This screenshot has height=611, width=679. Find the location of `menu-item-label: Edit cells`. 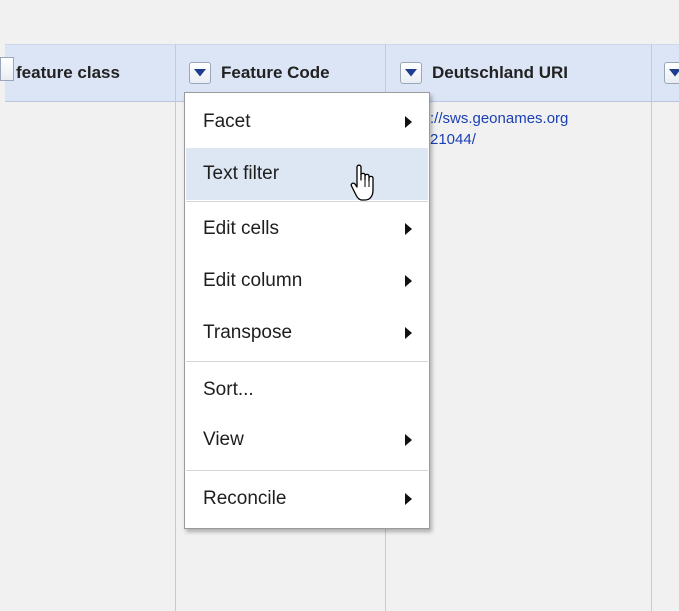

menu-item-label: Edit cells is located at coordinates (241, 228).